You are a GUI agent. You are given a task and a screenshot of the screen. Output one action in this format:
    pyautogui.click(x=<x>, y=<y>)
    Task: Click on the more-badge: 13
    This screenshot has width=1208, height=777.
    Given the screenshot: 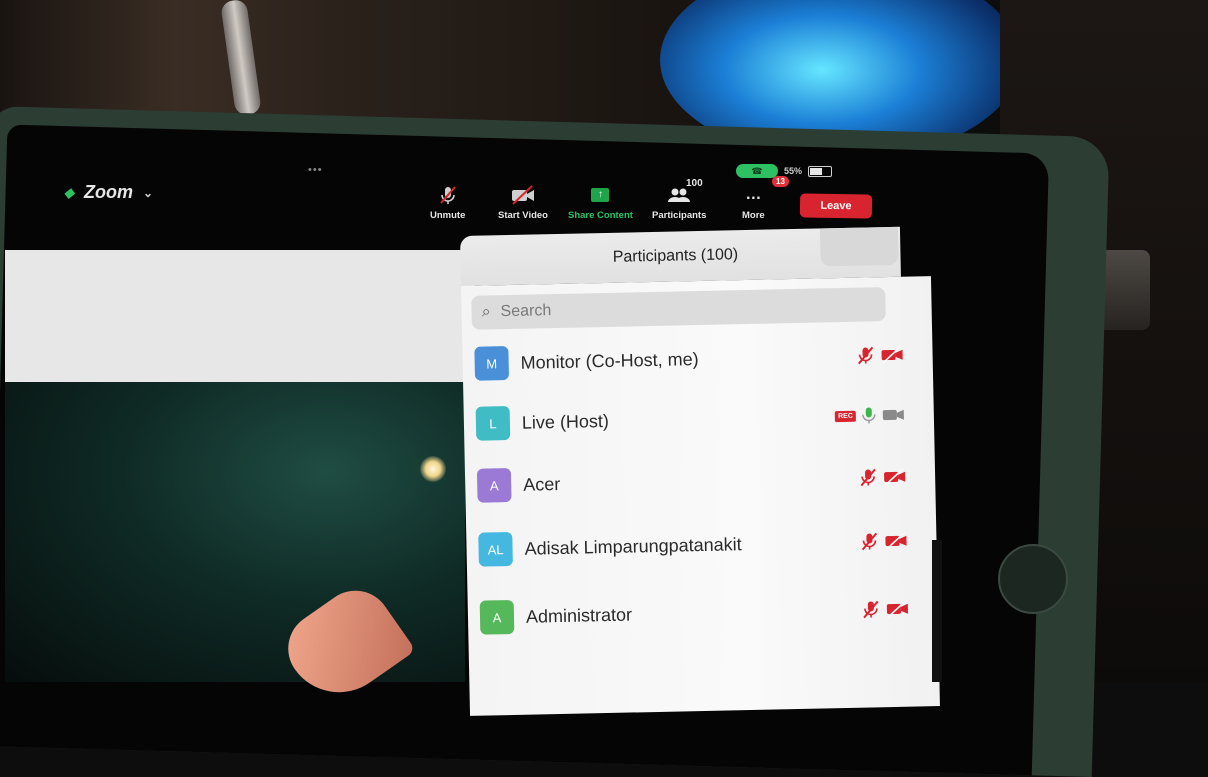 What is the action you would take?
    pyautogui.click(x=780, y=181)
    